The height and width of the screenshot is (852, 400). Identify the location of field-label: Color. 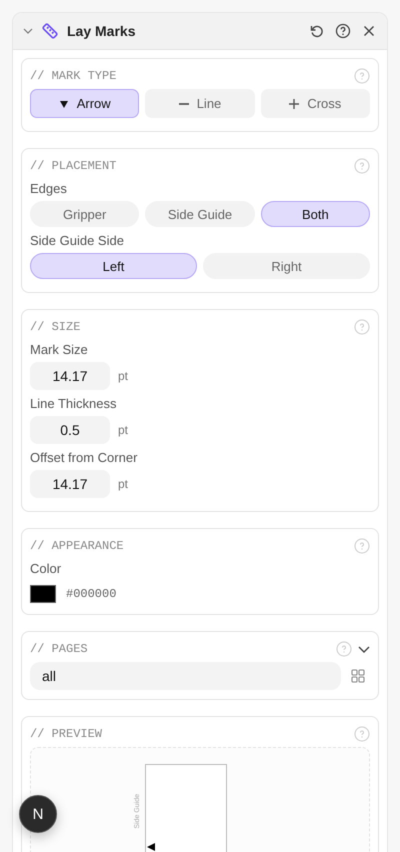
(46, 568).